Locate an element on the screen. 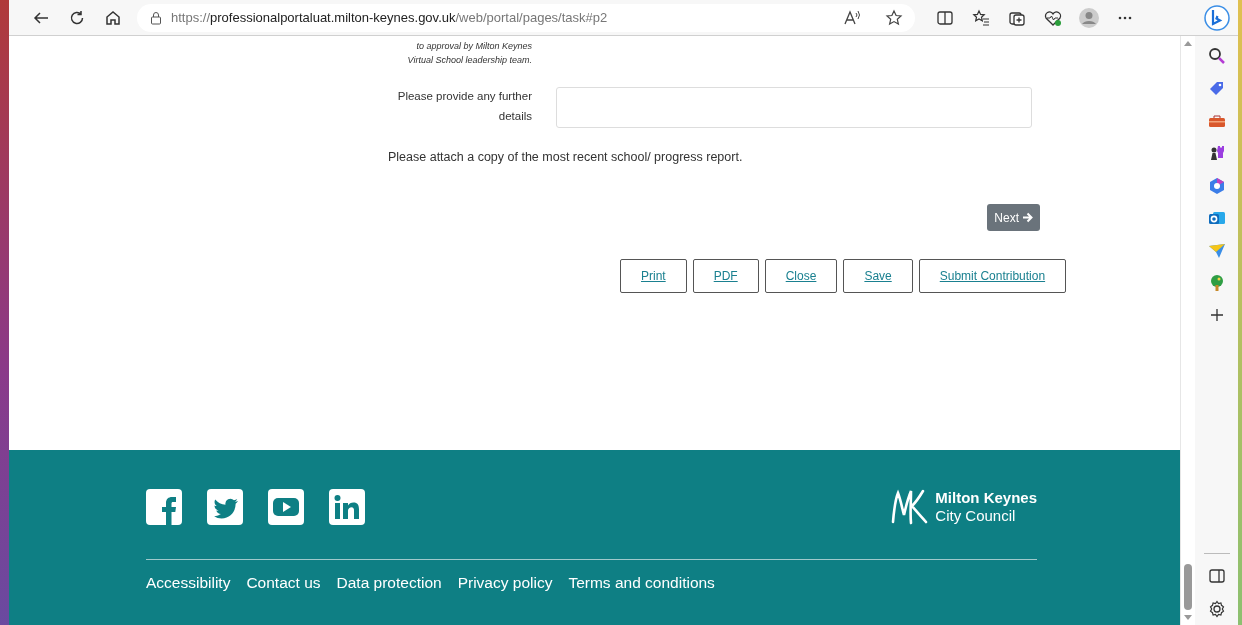  footer-link: Privacy policy is located at coordinates (505, 583).